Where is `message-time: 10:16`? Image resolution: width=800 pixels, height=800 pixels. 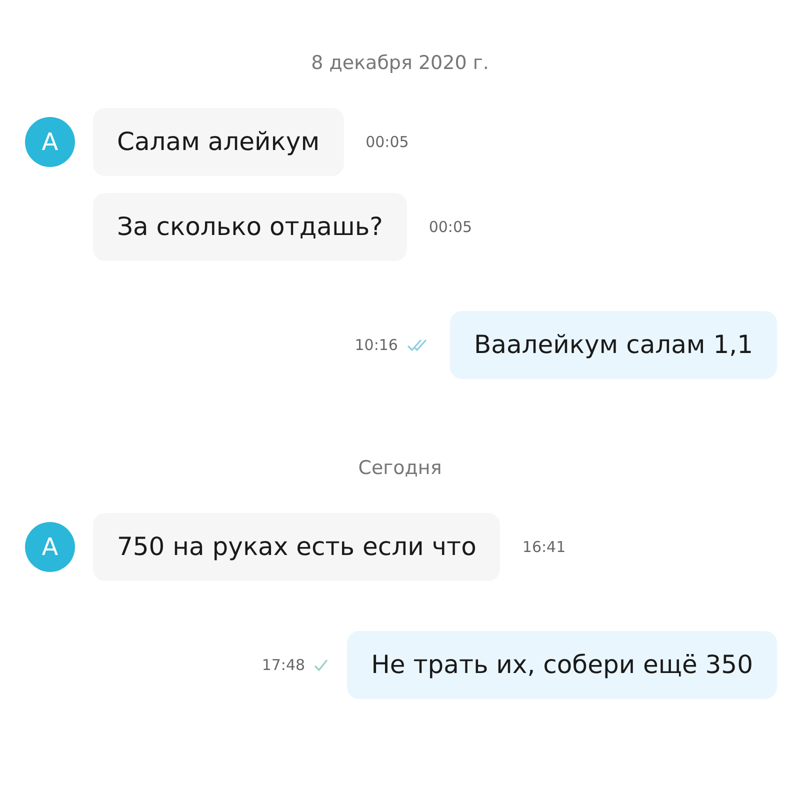 message-time: 10:16 is located at coordinates (376, 345).